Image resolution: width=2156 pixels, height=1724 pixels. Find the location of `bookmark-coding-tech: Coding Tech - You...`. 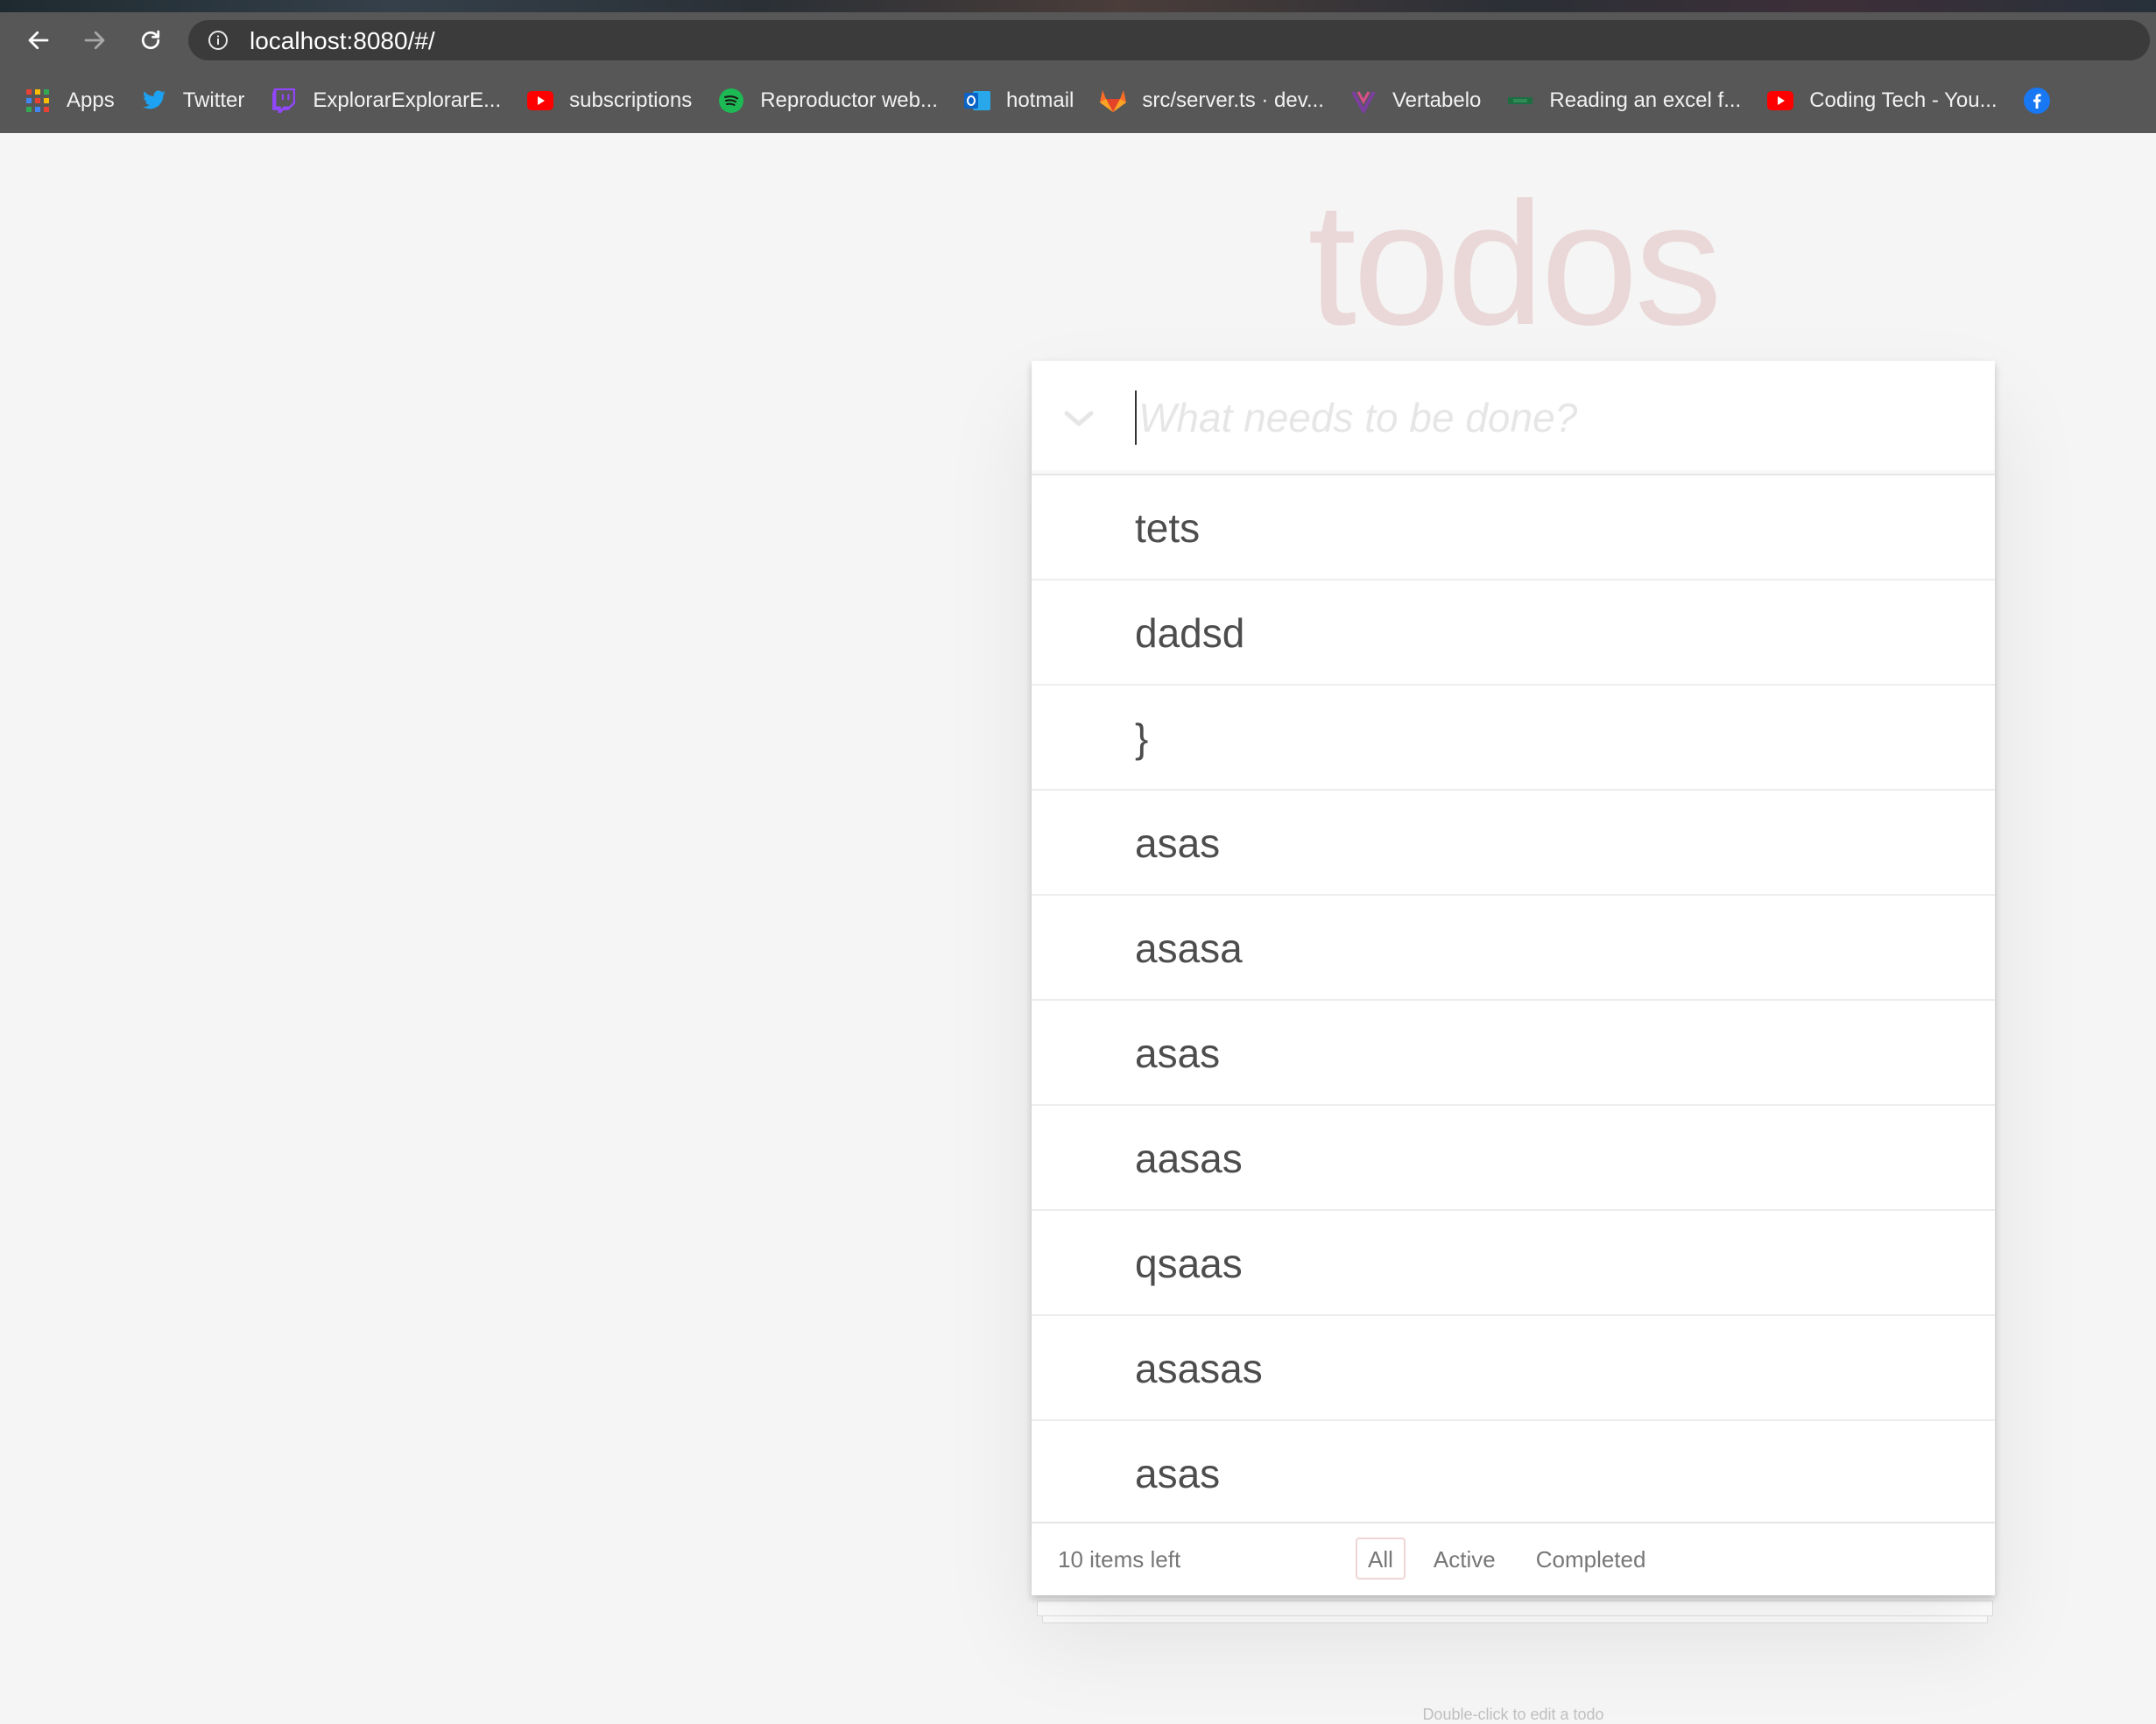

bookmark-coding-tech: Coding Tech - You... is located at coordinates (1883, 101).